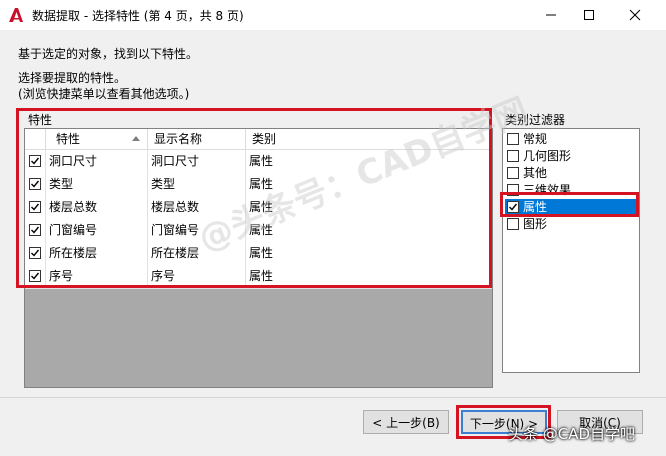  What do you see at coordinates (333, 15) in the screenshot?
I see `title-bar: 数据提取 - 选择特性 (第 4 页，共 8 页)` at bounding box center [333, 15].